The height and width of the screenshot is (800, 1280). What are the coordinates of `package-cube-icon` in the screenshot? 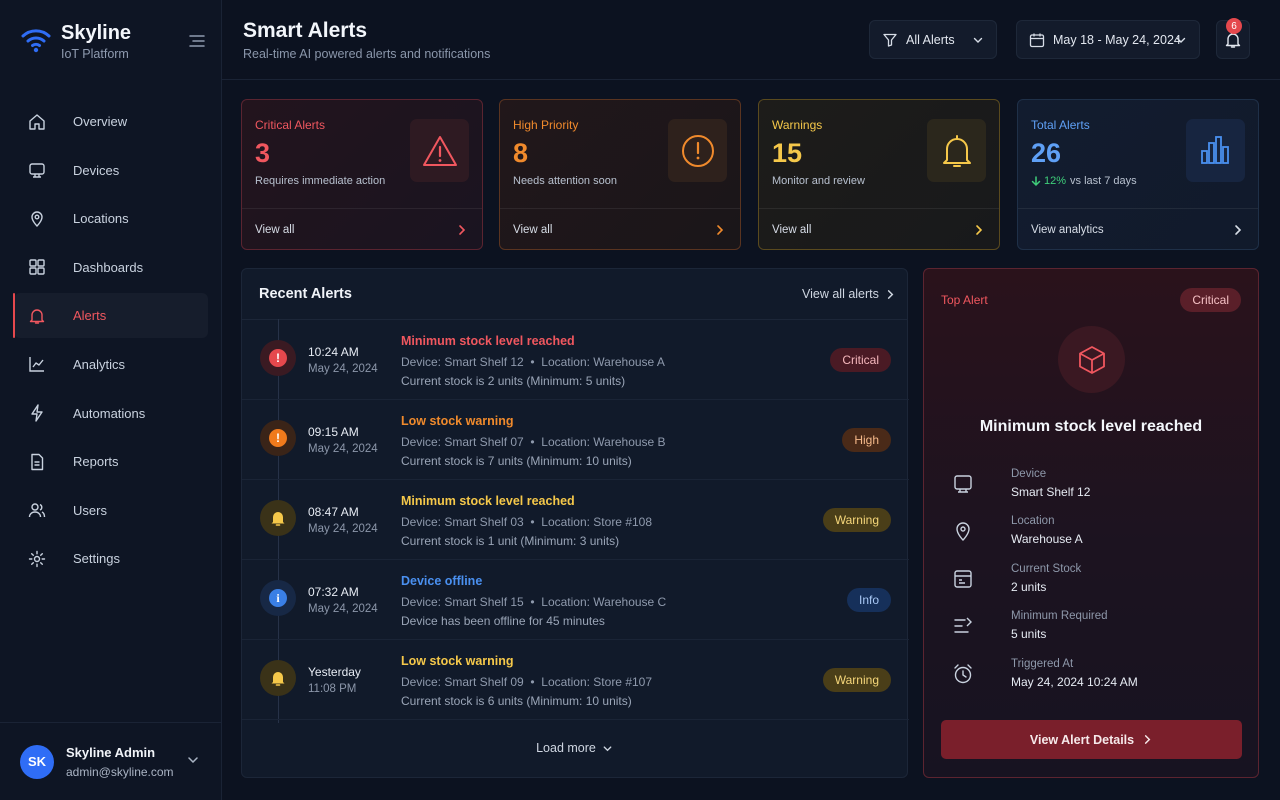 It's located at (1091, 359).